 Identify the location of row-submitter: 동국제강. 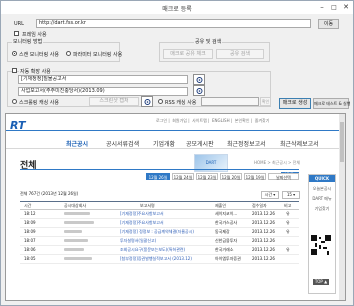
(222, 231).